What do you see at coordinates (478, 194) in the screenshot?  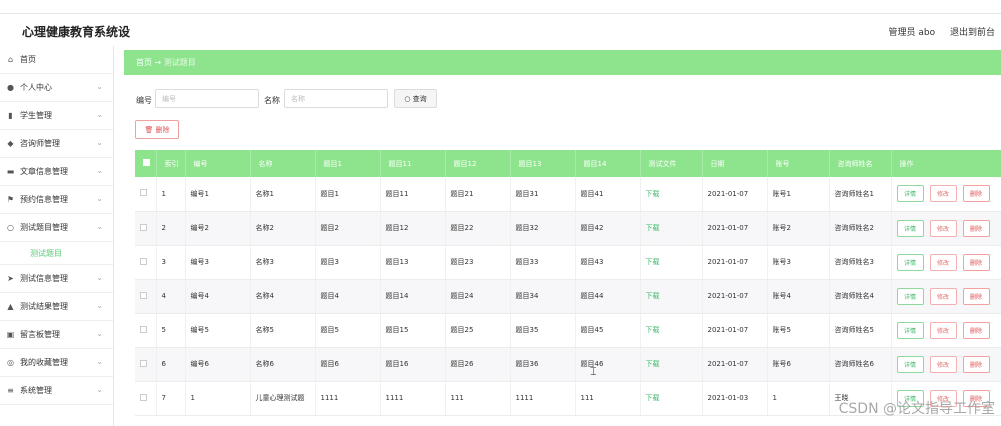 I see `table-cell: 题目21` at bounding box center [478, 194].